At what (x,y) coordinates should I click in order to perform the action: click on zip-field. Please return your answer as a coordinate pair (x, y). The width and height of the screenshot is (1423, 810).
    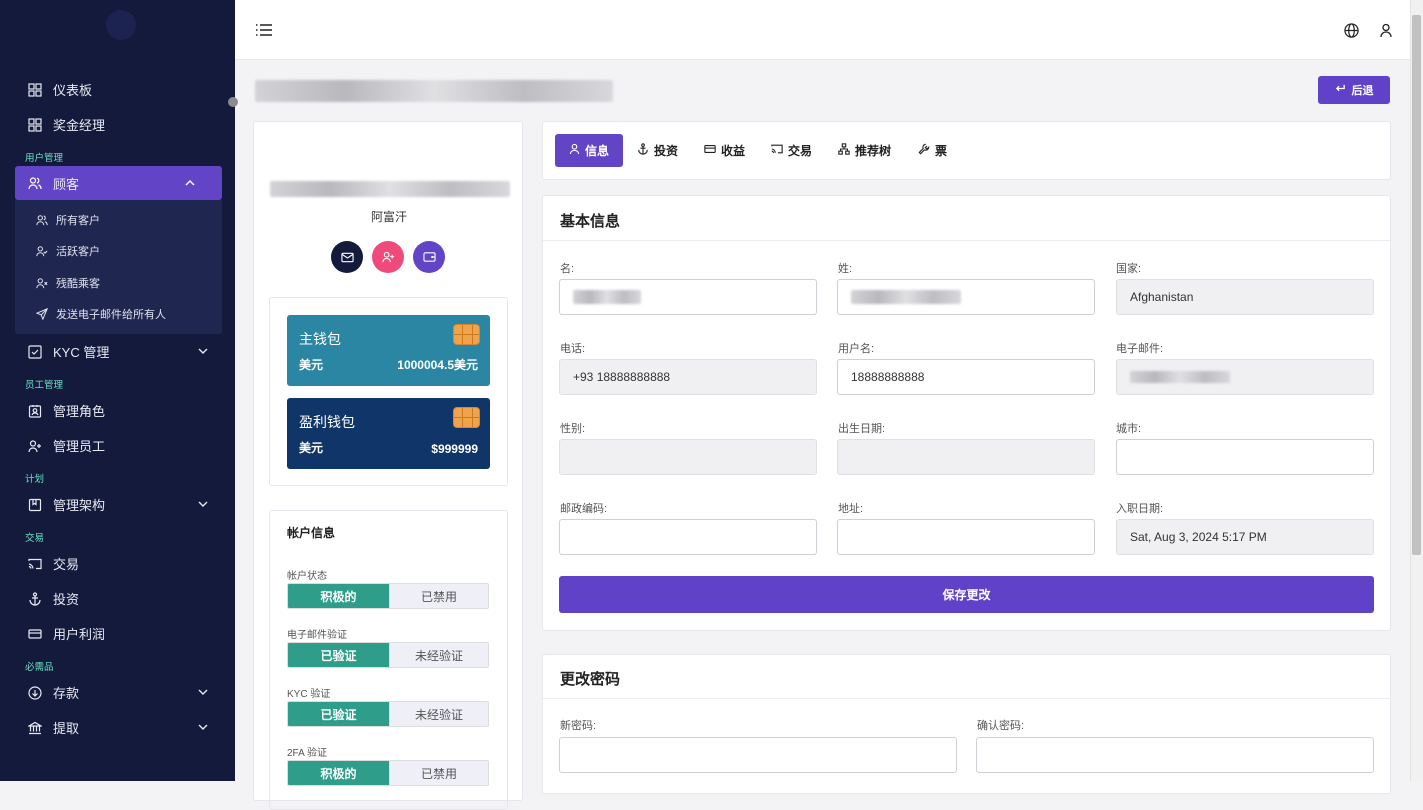
    Looking at the image, I should click on (688, 537).